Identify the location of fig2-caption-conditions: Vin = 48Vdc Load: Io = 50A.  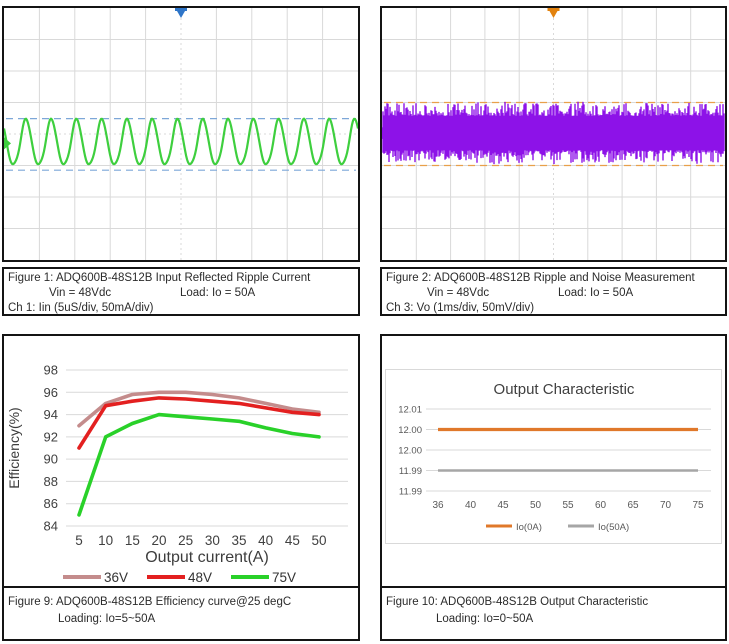
(553, 293).